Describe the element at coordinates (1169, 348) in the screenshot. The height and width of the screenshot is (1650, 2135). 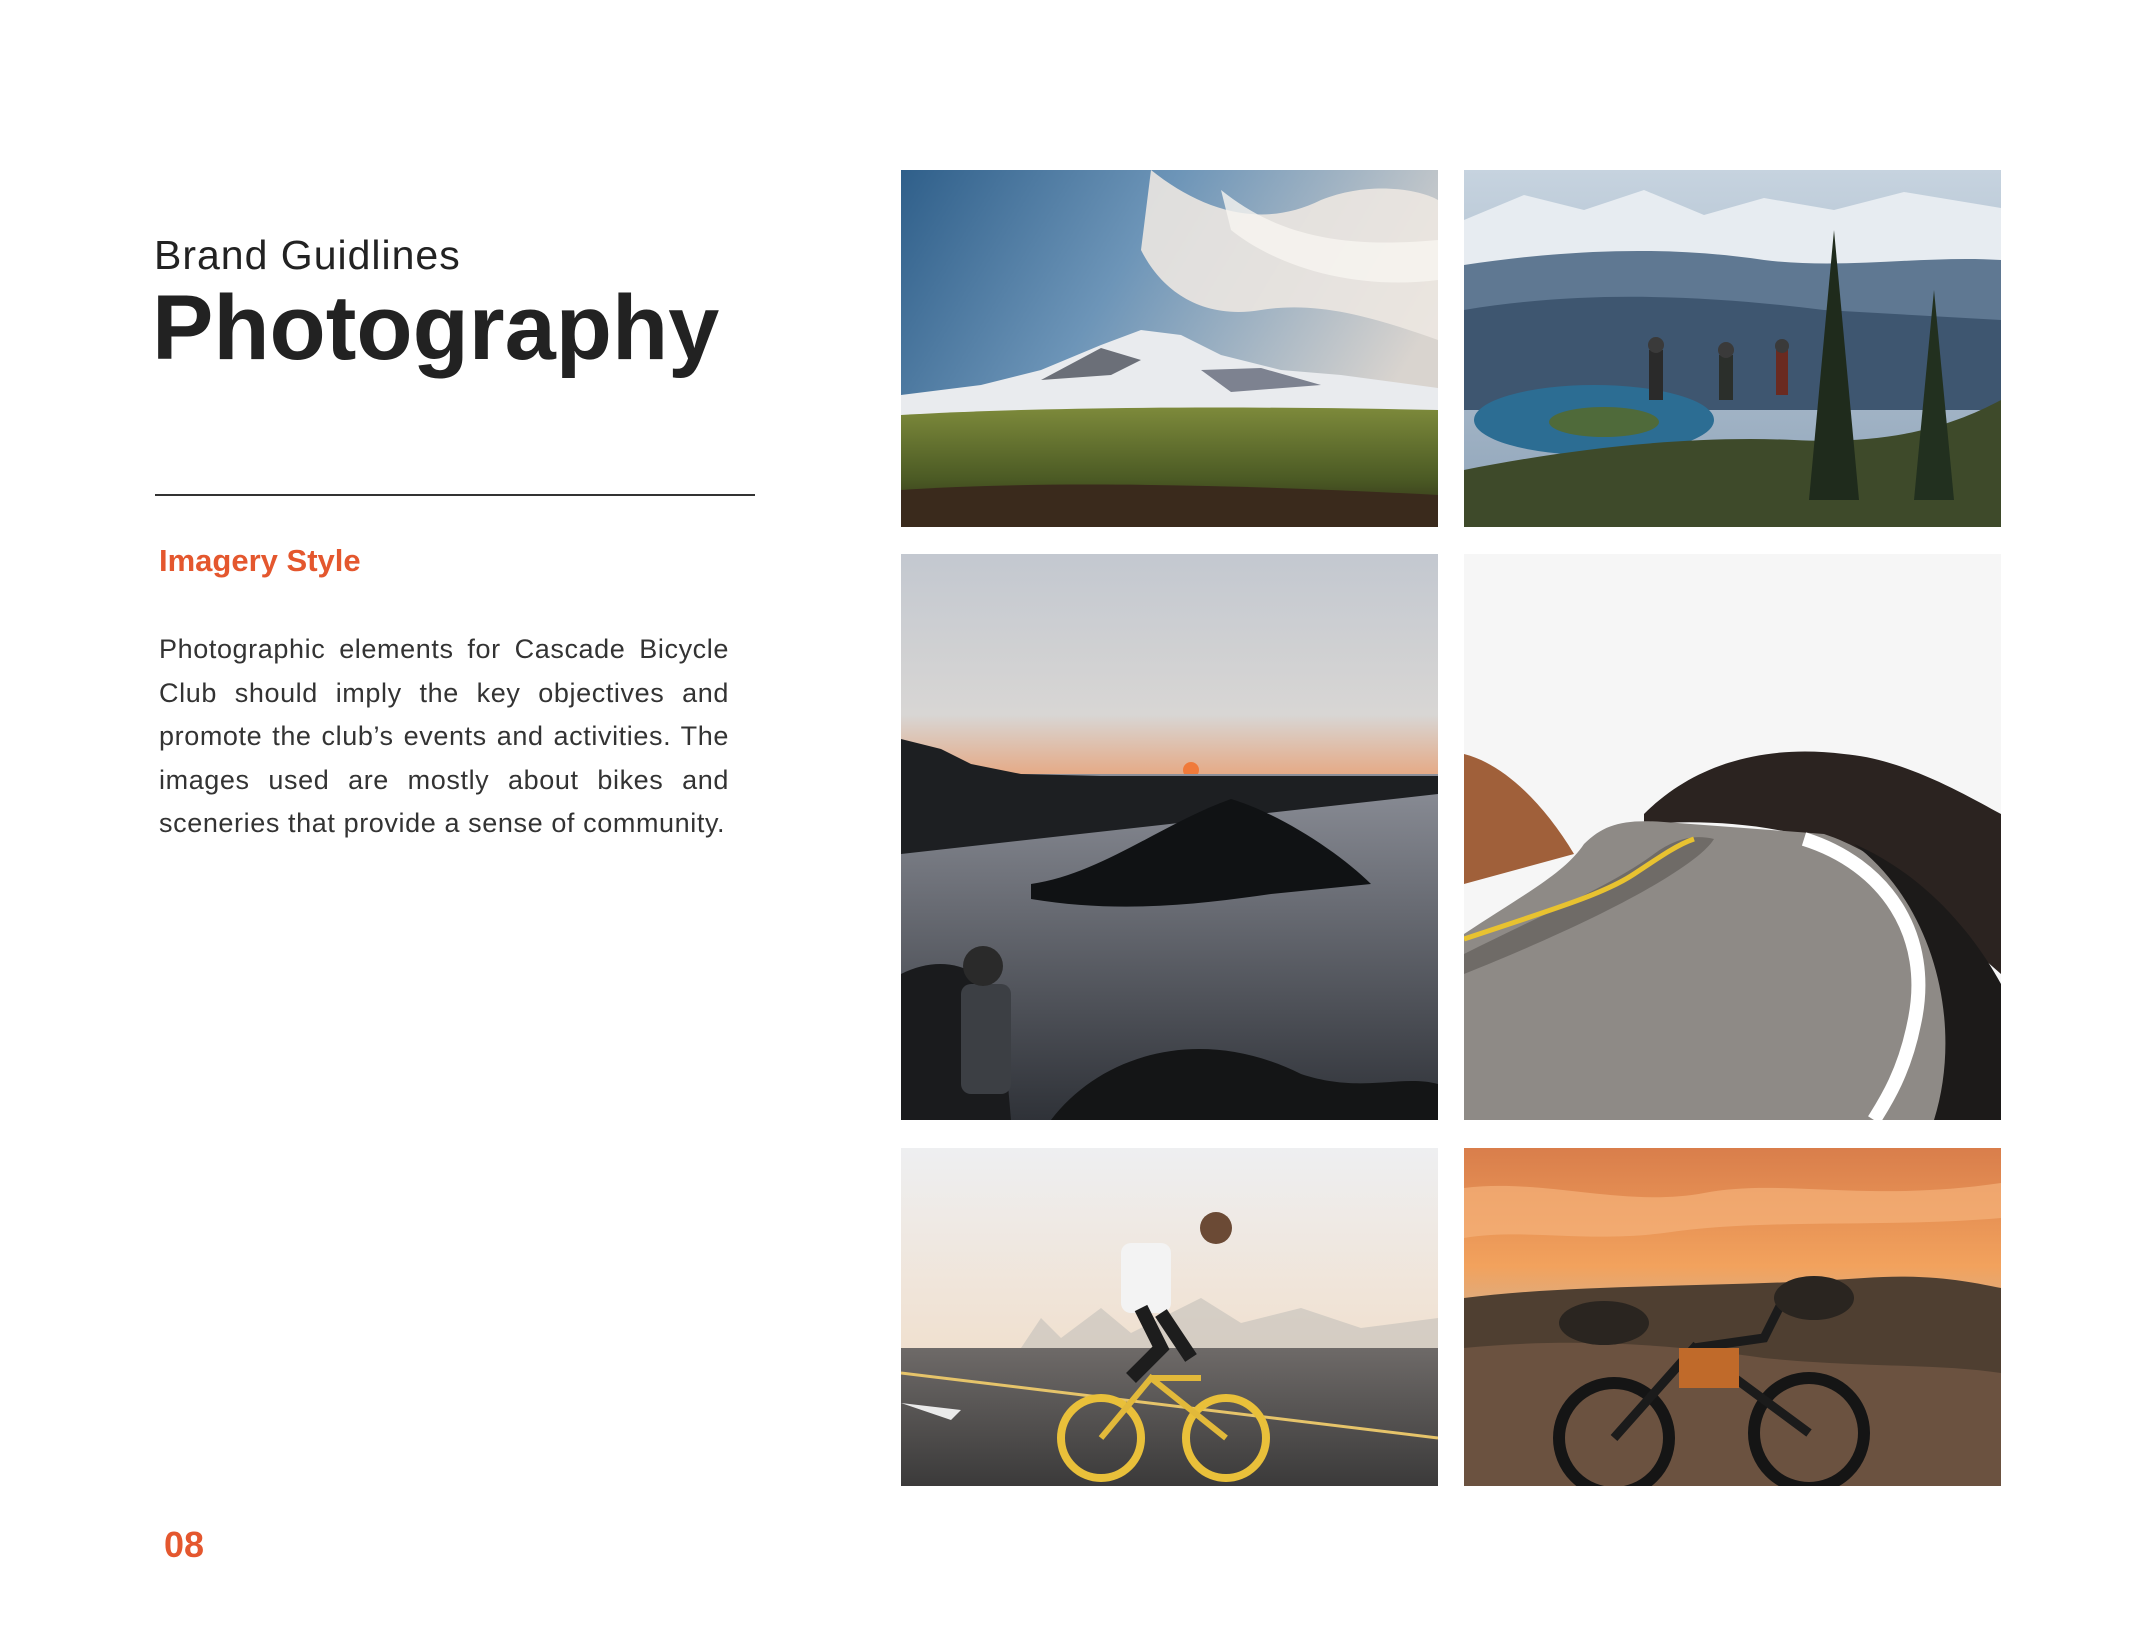
I see `snowy-mountain-meadow-photo` at that location.